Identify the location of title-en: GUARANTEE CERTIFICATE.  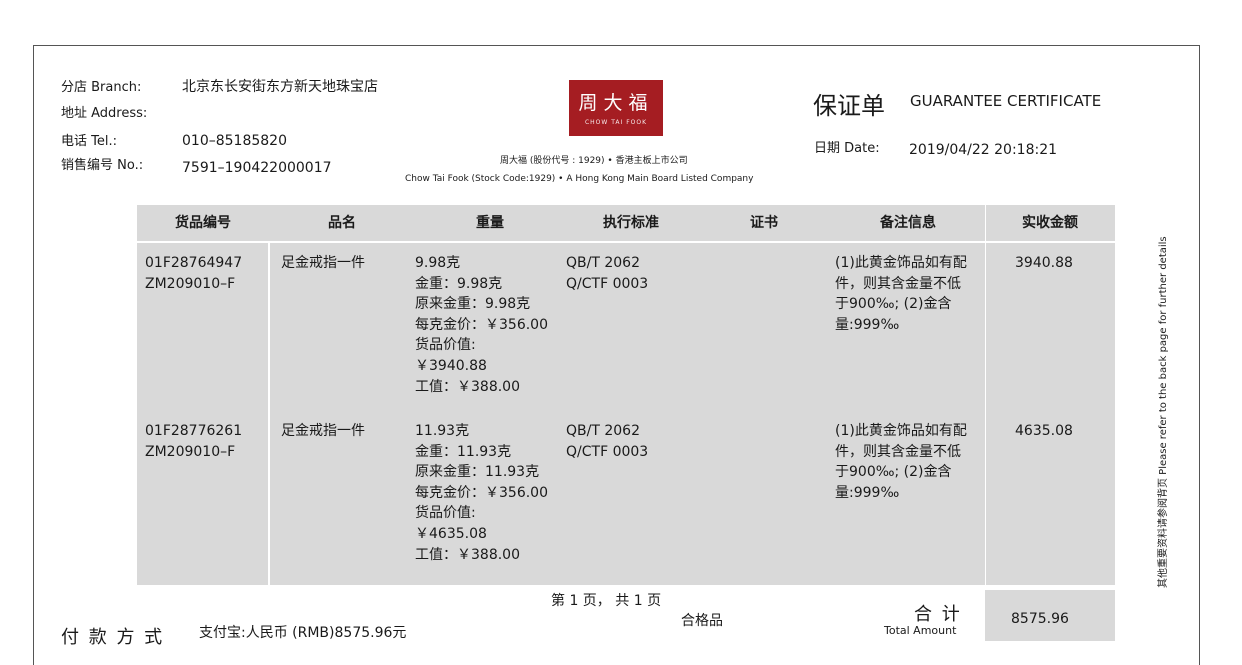
(1006, 101).